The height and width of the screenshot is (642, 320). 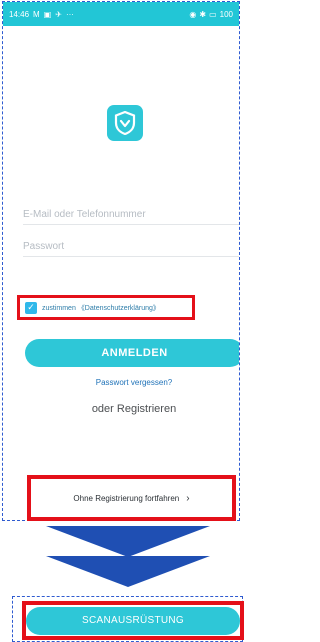 I want to click on continue-without-registration-button: Ohne Registrierung fortfahren ›, so click(x=131, y=498).